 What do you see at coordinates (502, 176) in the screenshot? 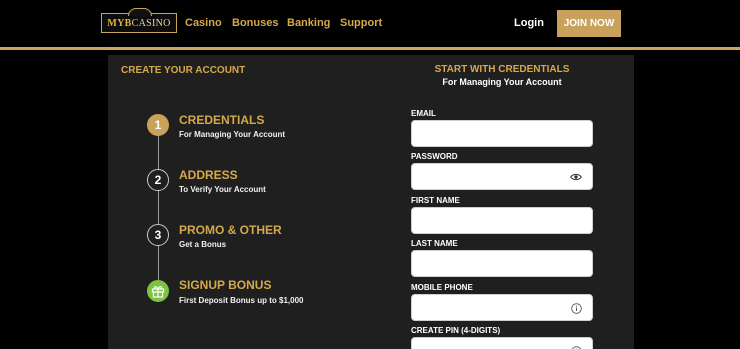
I see `password-field` at bounding box center [502, 176].